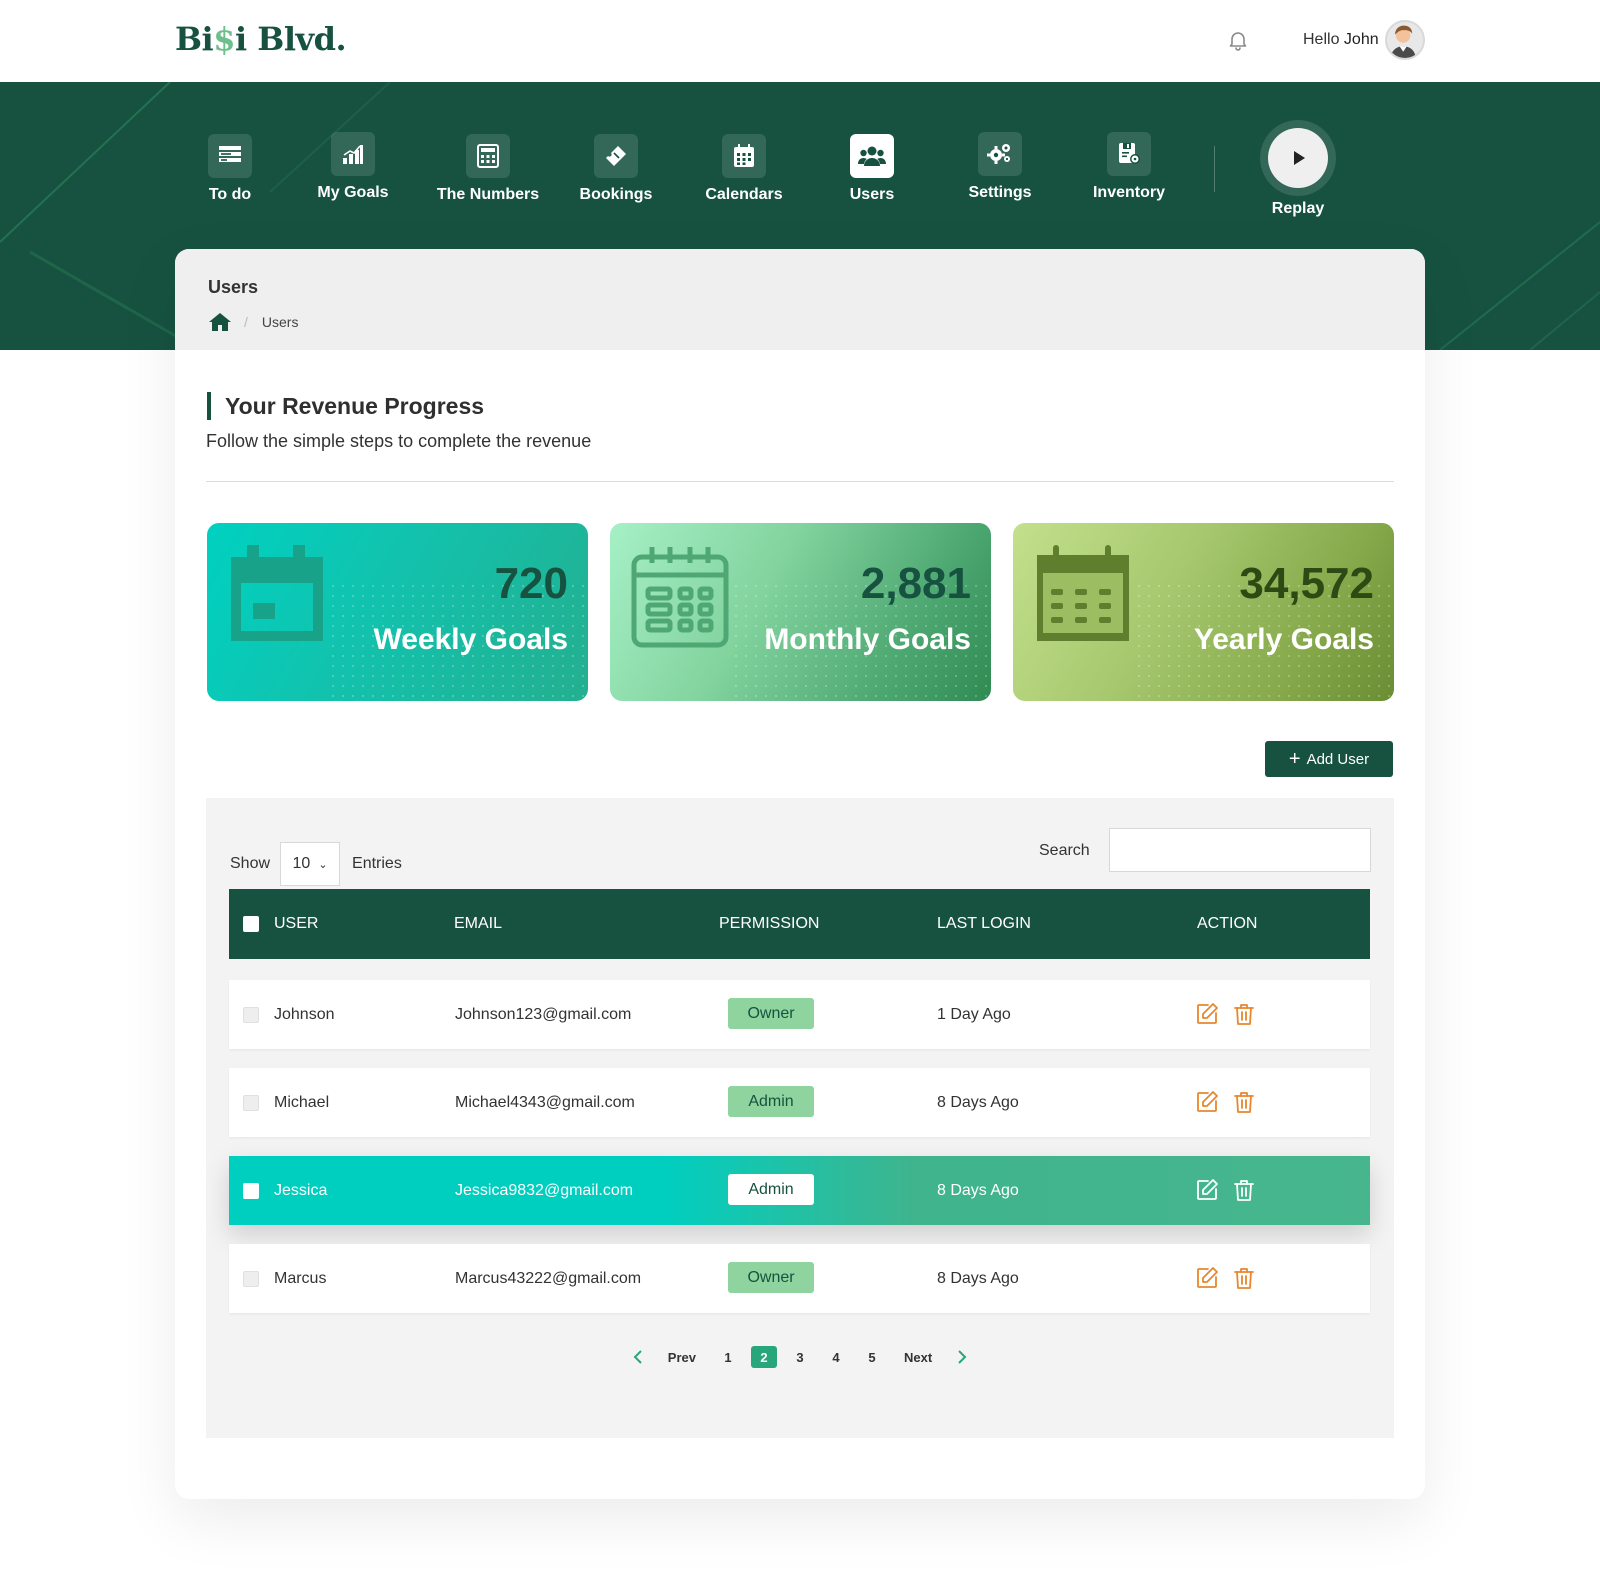 The image size is (1600, 1581). I want to click on stat-card-weekly: 720 Weekly Goals, so click(397, 612).